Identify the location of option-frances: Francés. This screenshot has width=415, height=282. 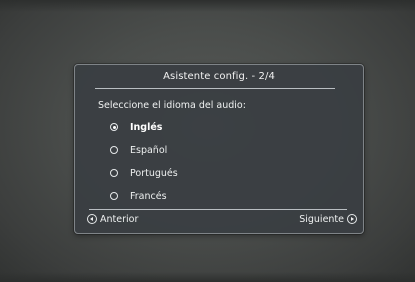
(138, 196).